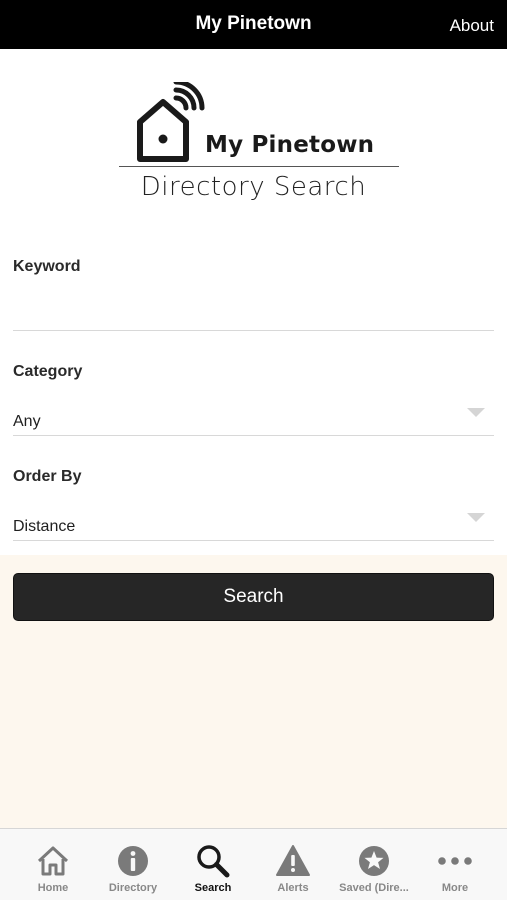 Image resolution: width=507 pixels, height=900 pixels. What do you see at coordinates (27, 421) in the screenshot?
I see `category-selected-value: Any` at bounding box center [27, 421].